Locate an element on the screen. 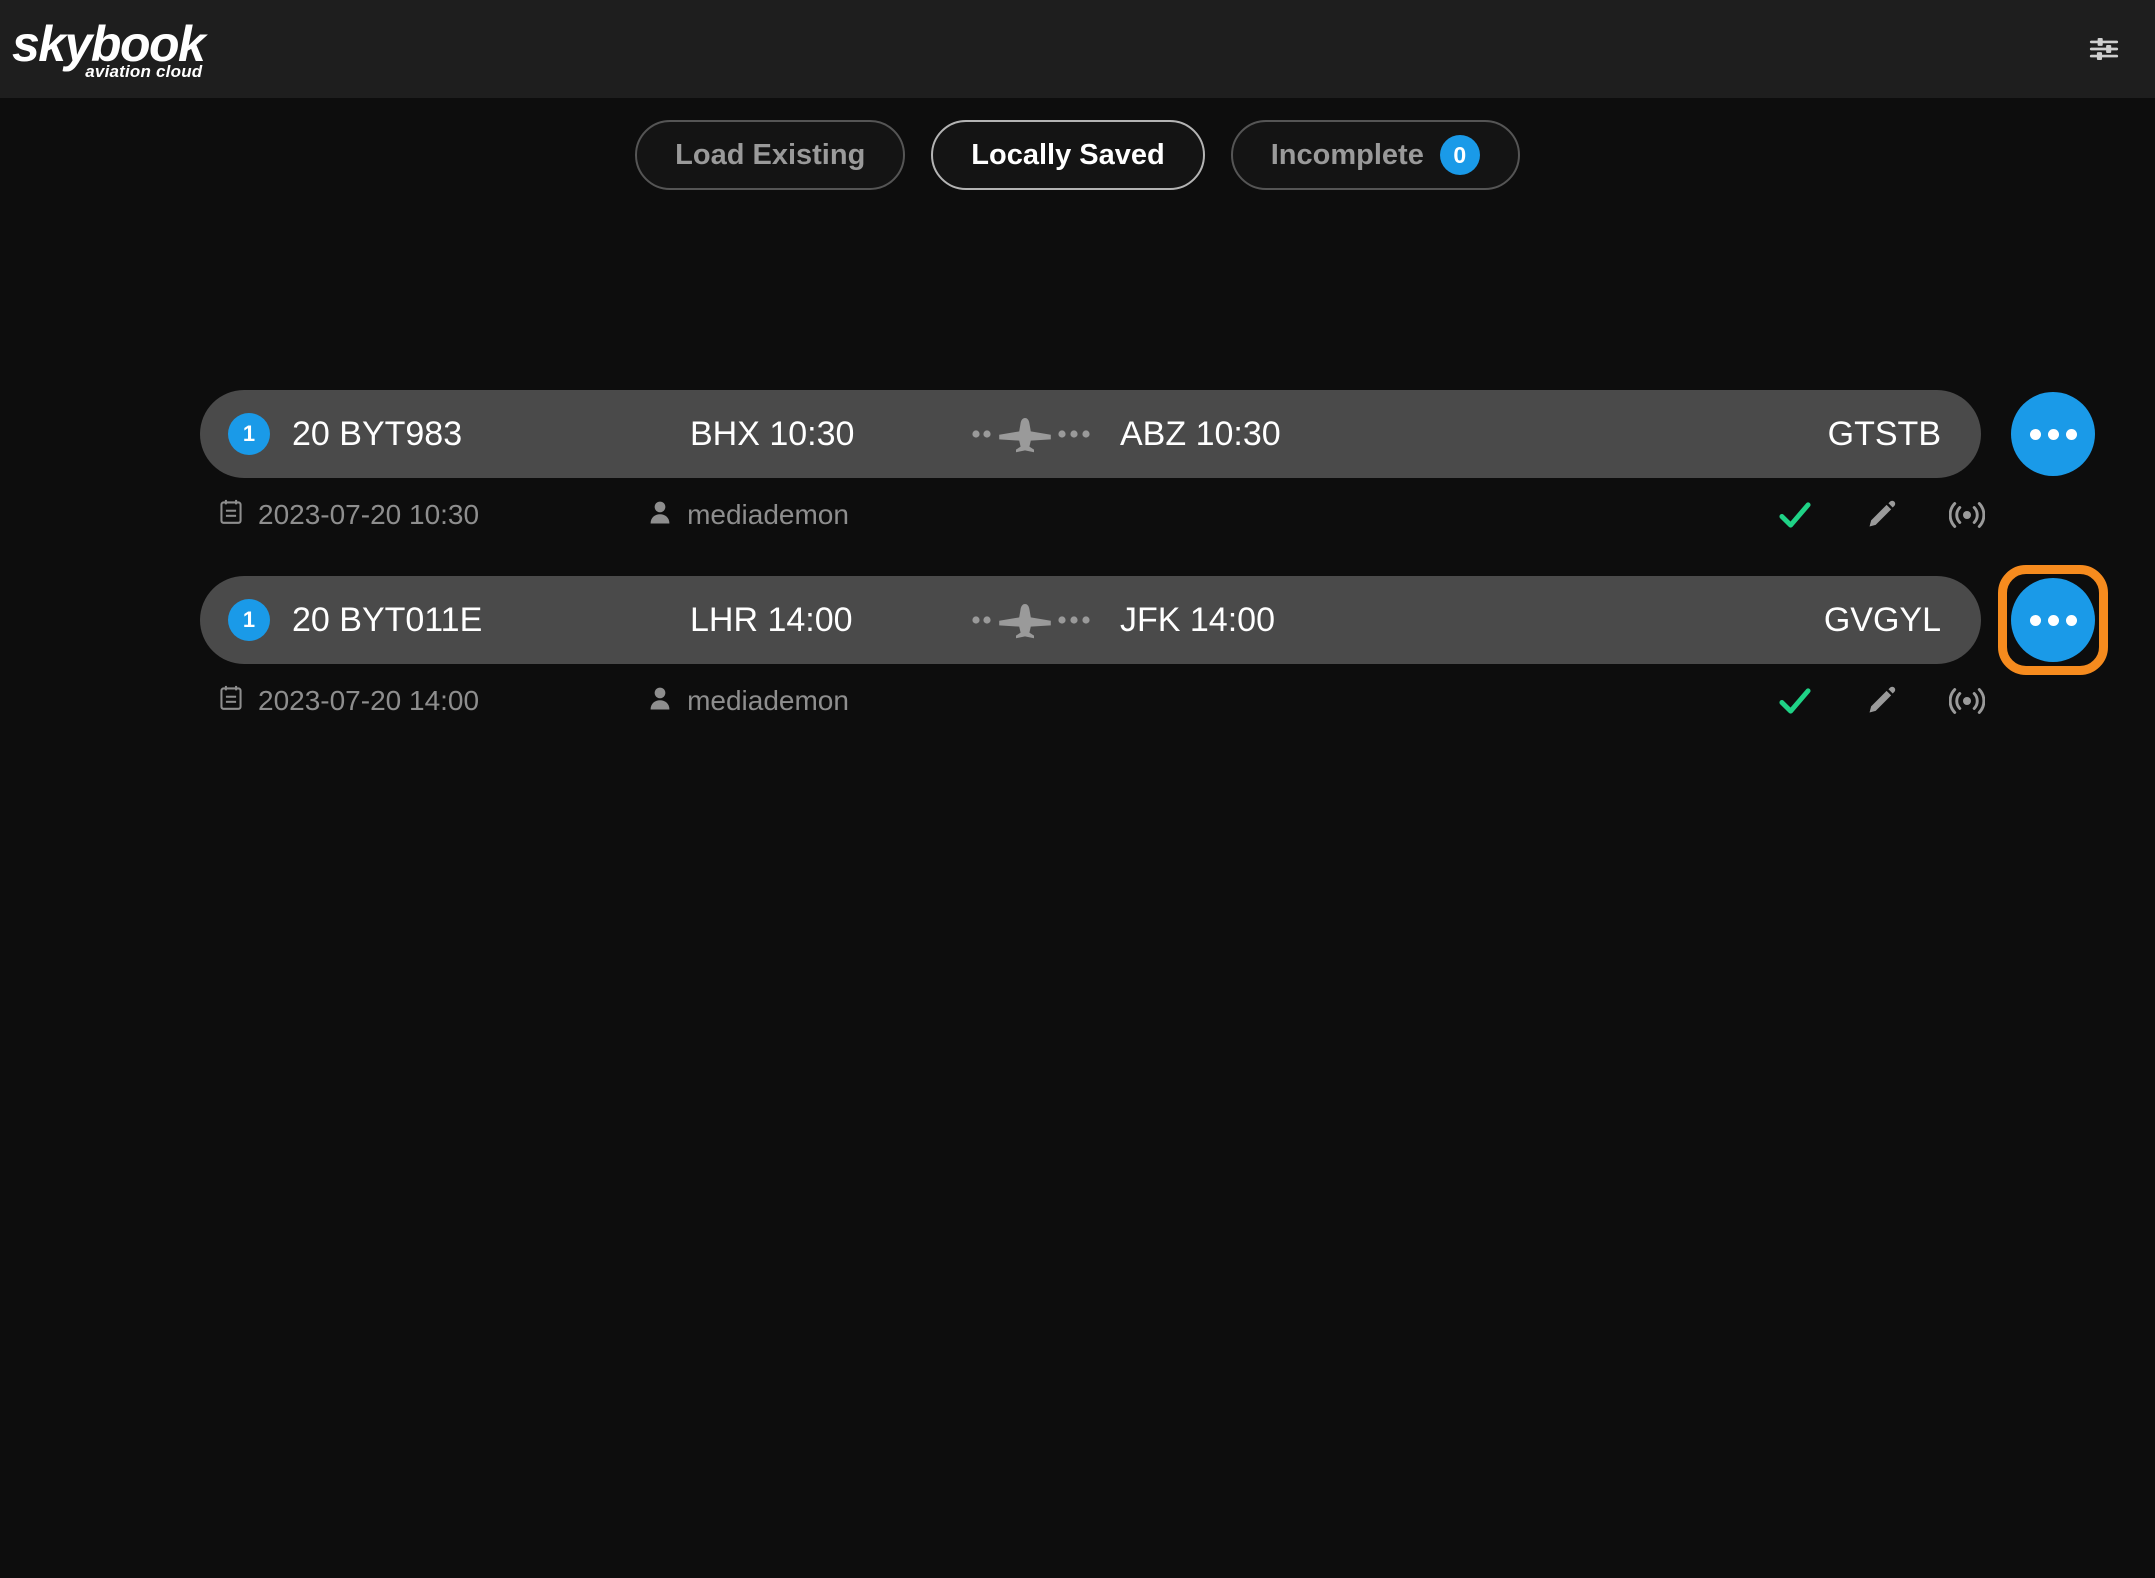 The width and height of the screenshot is (2155, 1578). tab-label: Load Existing is located at coordinates (770, 154).